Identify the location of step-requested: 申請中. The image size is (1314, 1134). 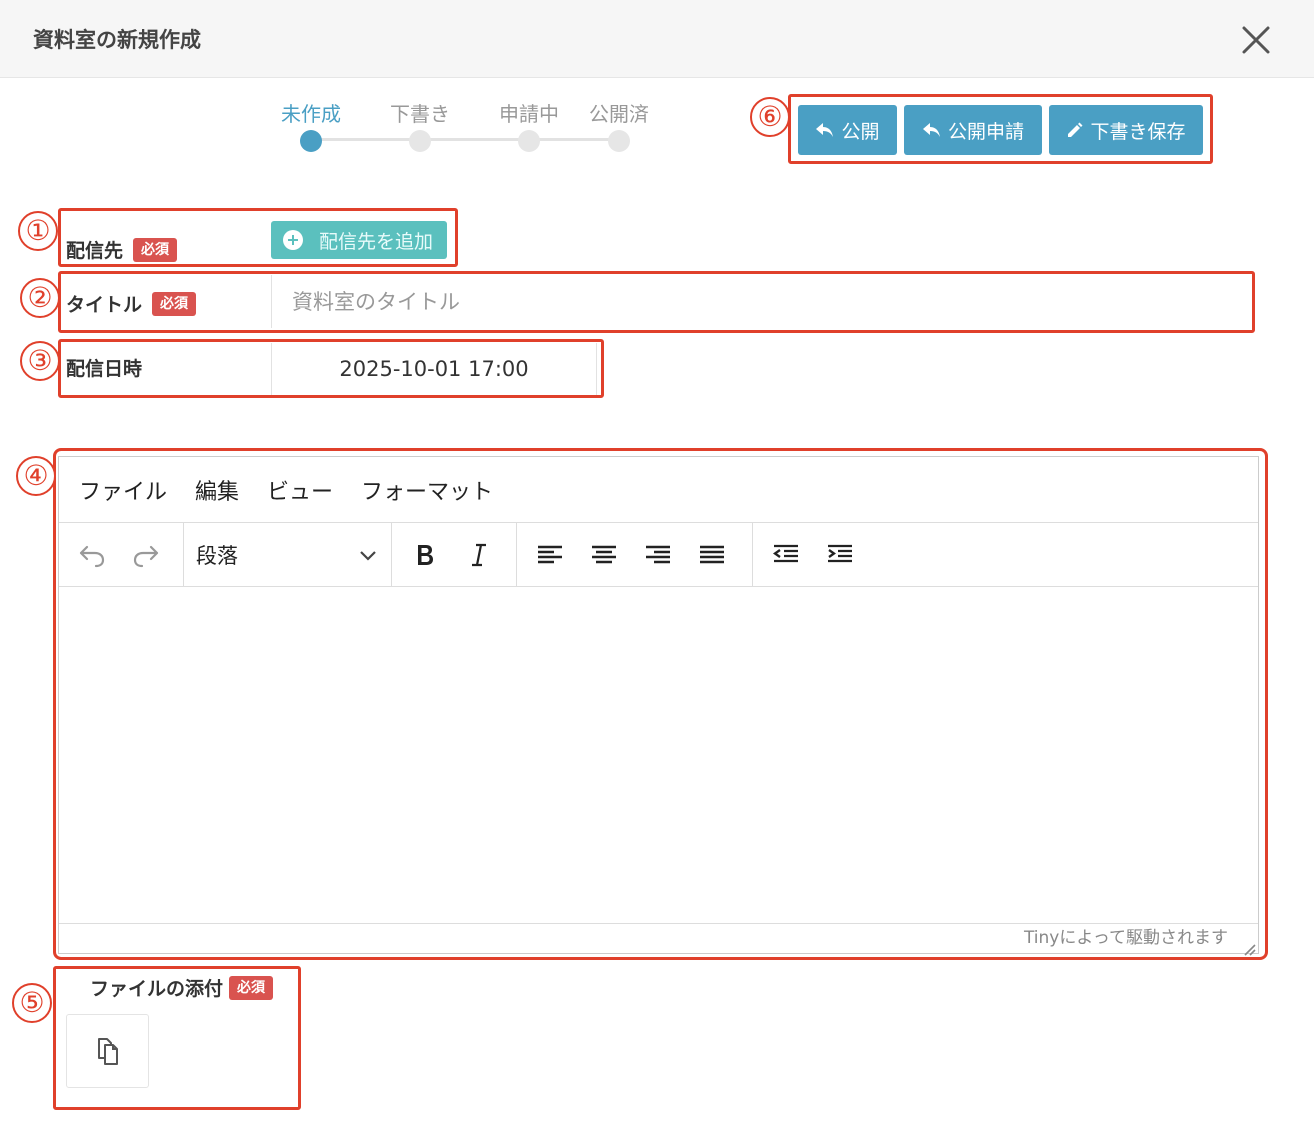
(529, 125).